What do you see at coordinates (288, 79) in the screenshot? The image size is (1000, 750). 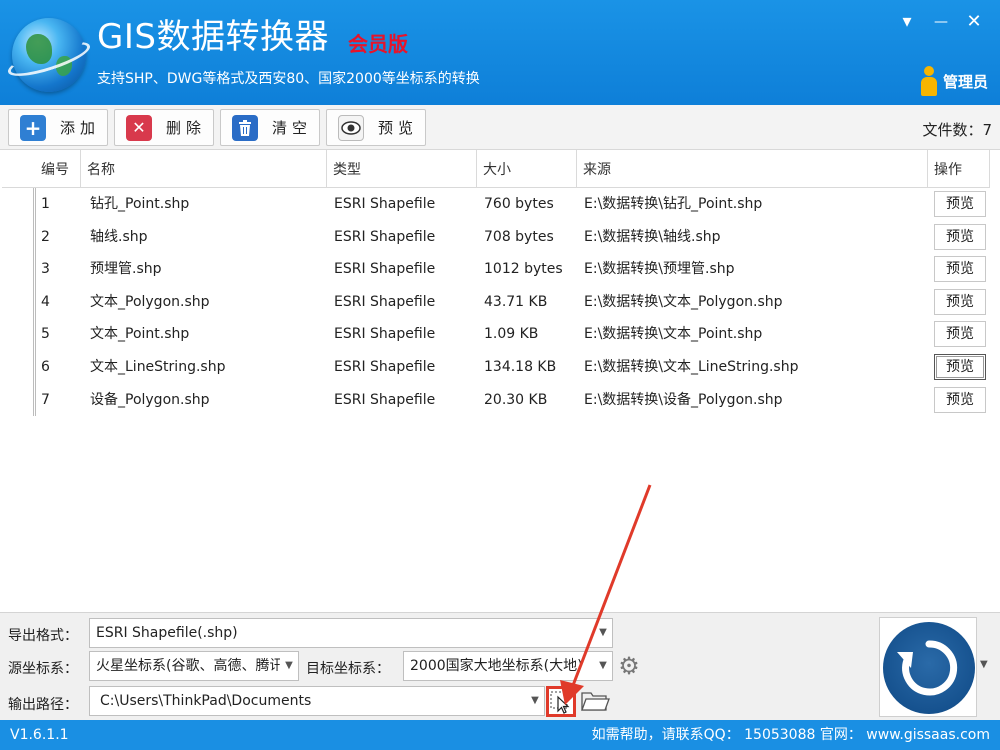 I see `app-subtitle: 支持SHP、DWG等格式及西安80、国家2000等坐标系的转换` at bounding box center [288, 79].